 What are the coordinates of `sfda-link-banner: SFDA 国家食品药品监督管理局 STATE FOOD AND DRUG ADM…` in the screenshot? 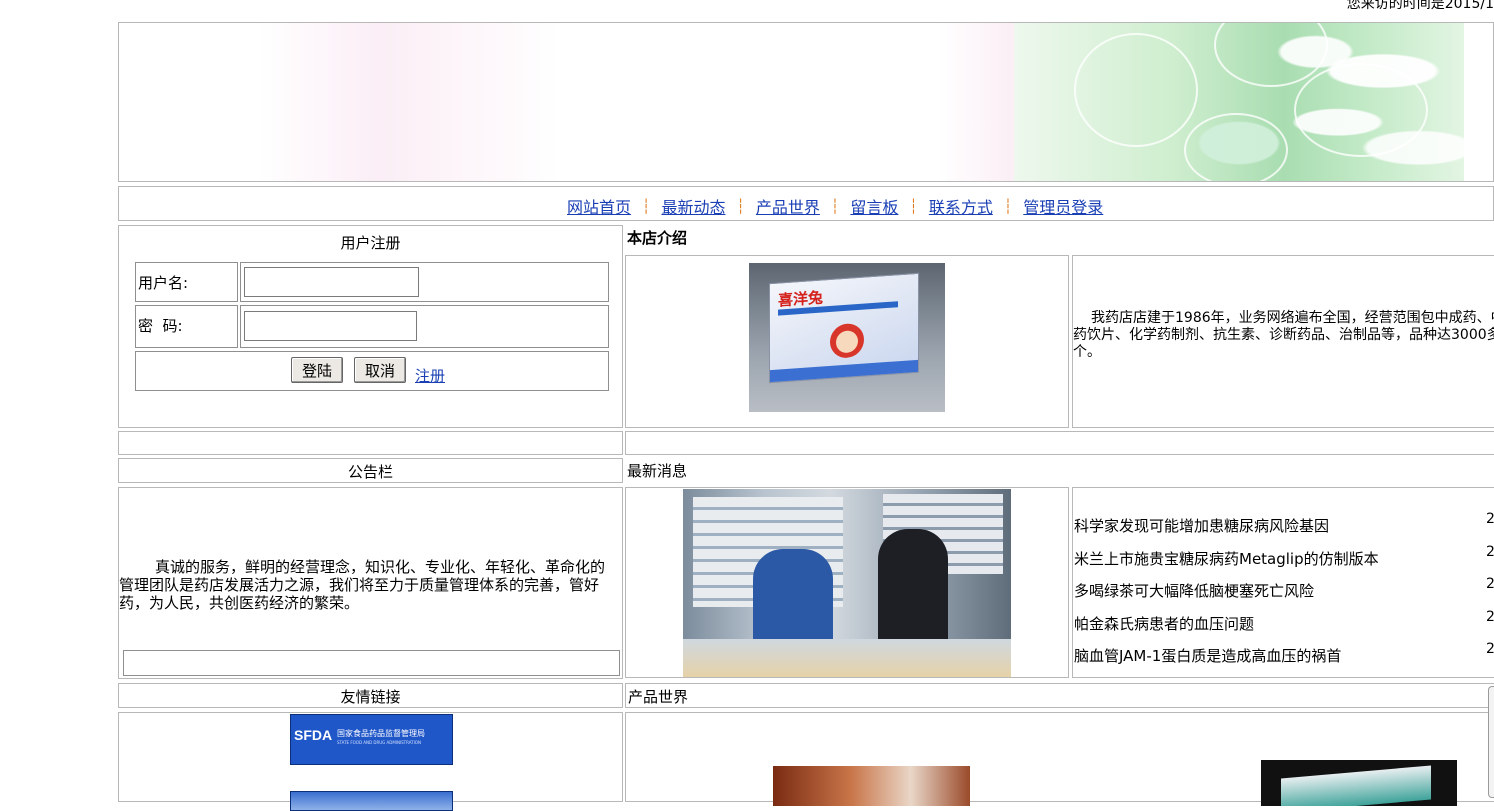 It's located at (371, 739).